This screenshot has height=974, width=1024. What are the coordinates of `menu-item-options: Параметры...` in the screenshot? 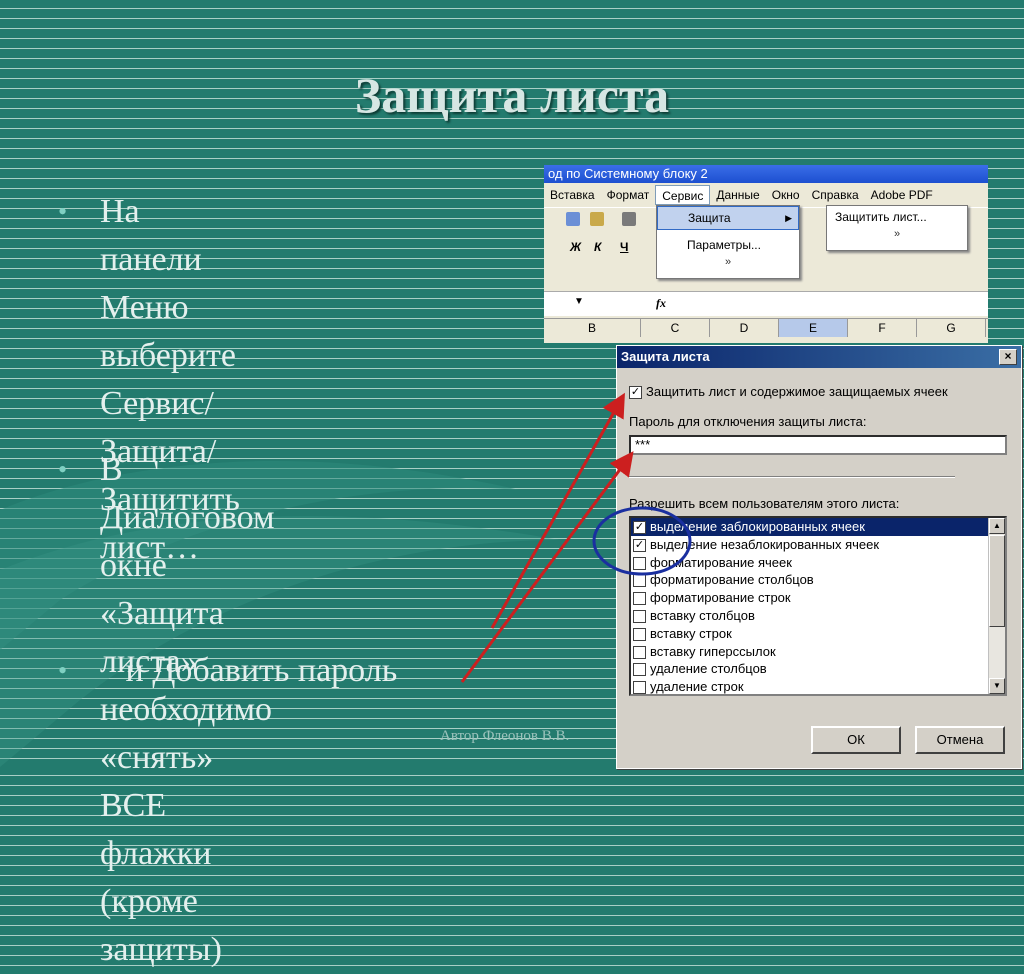 It's located at (728, 245).